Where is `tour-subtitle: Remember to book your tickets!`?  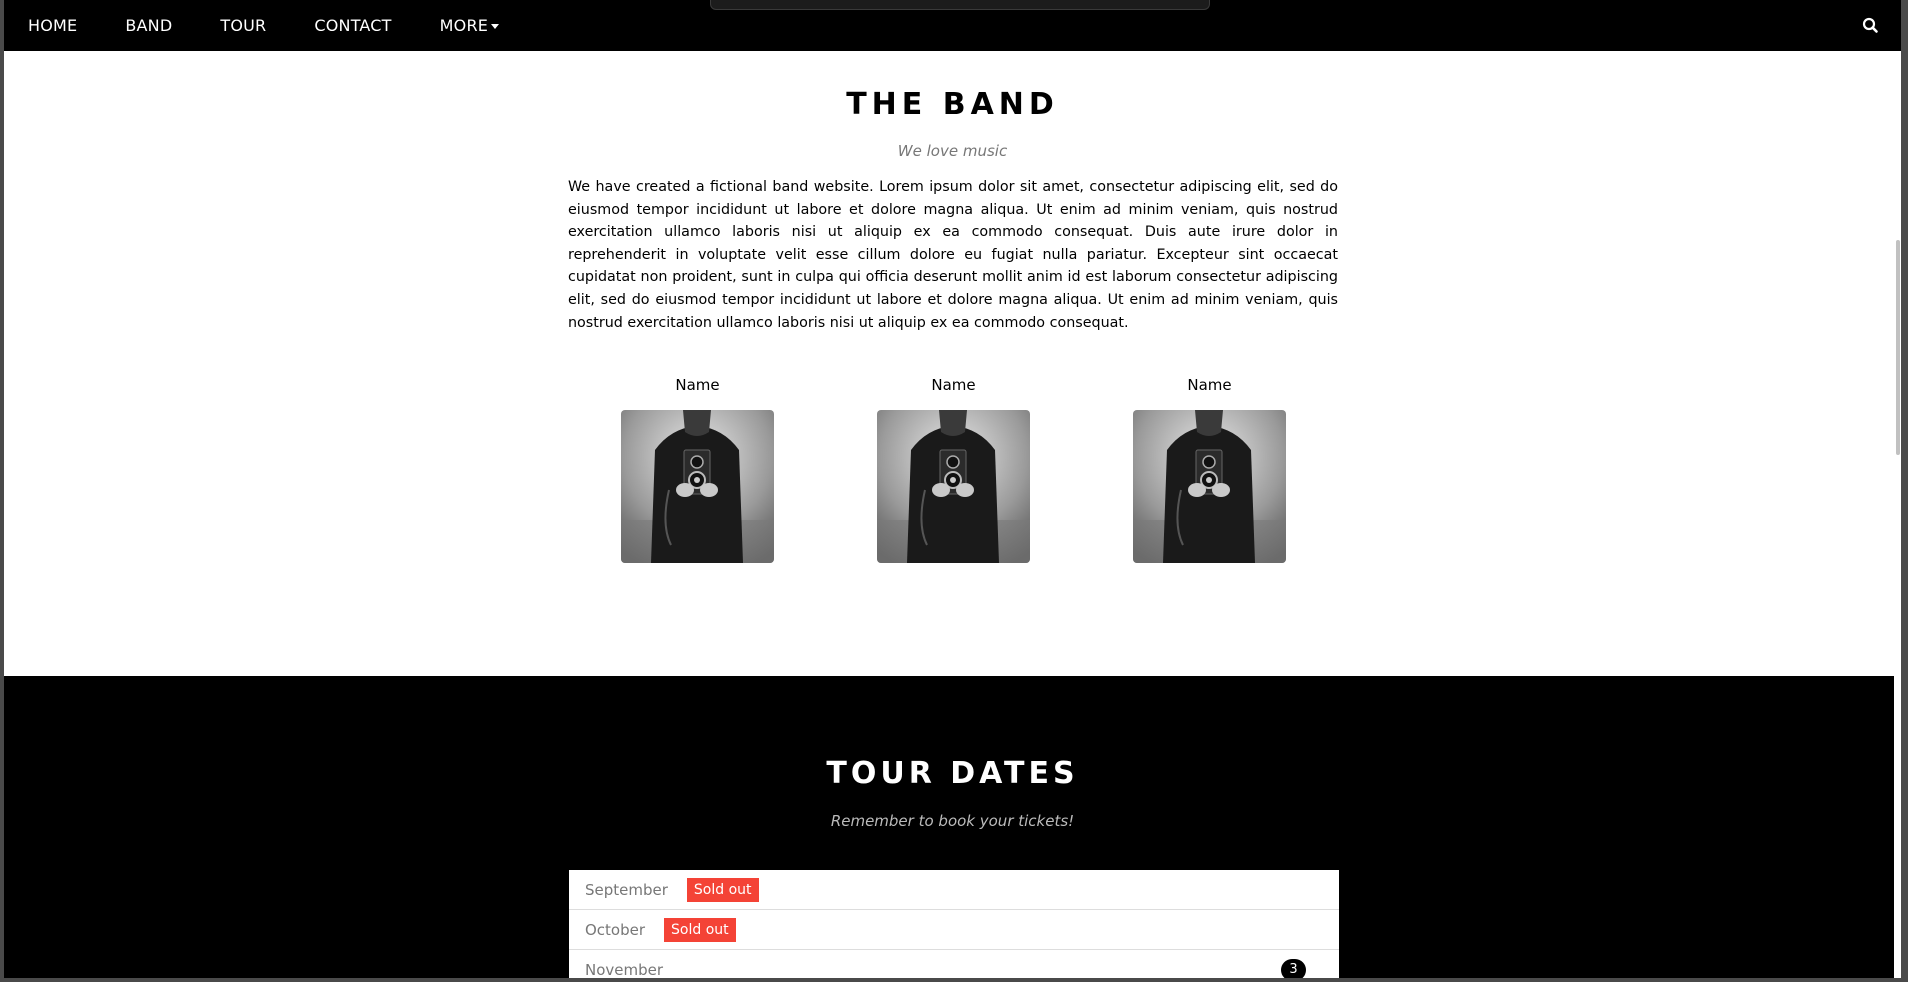 tour-subtitle: Remember to book your tickets! is located at coordinates (952, 821).